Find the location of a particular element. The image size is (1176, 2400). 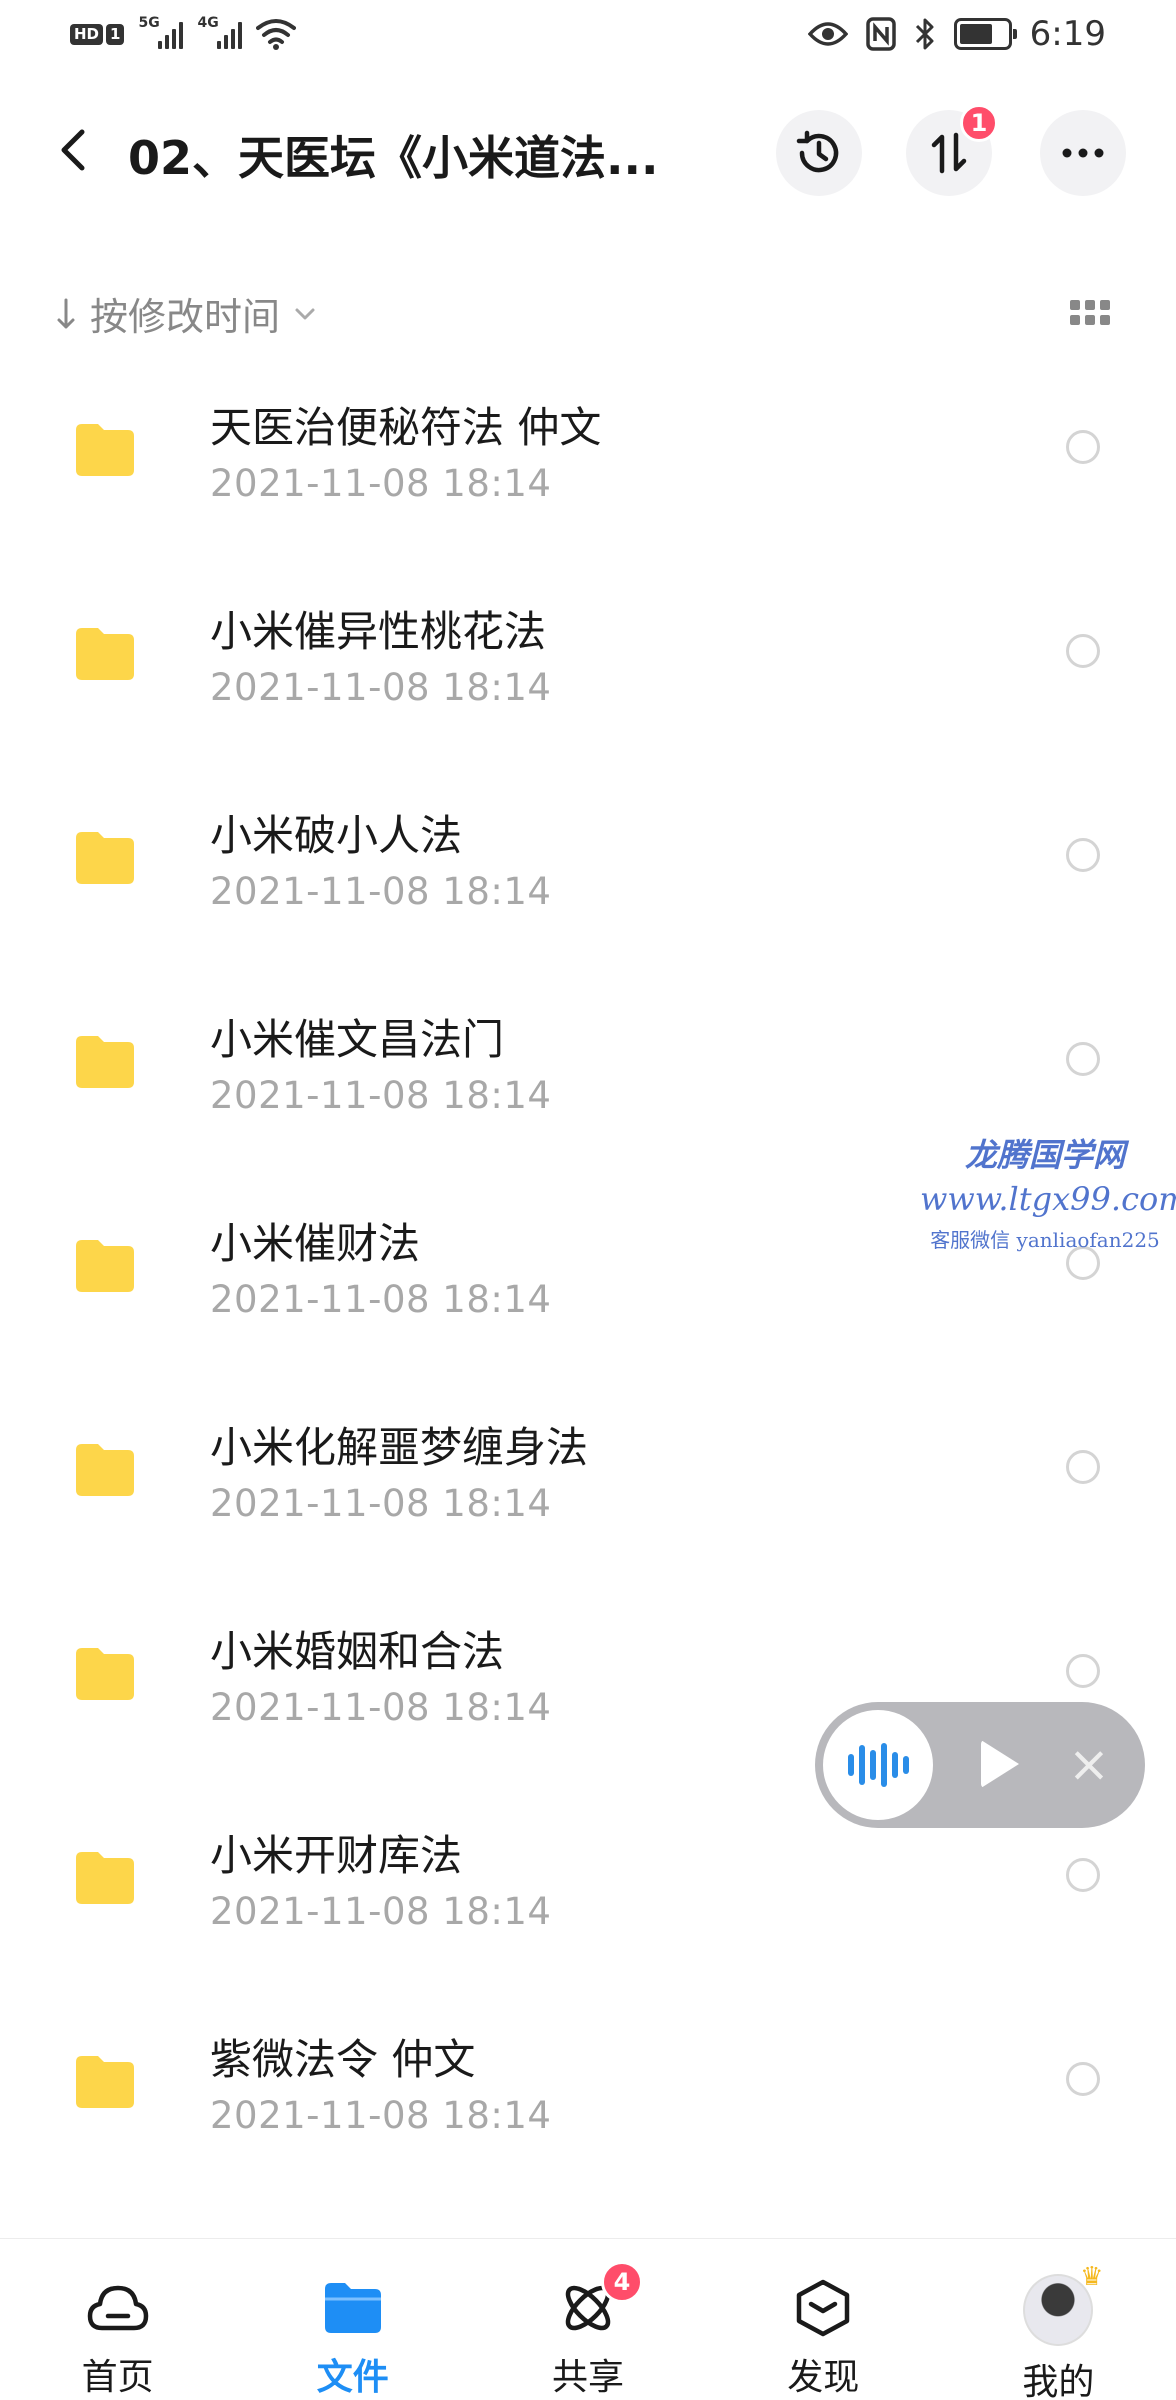

arrow-down-icon is located at coordinates (66, 313).